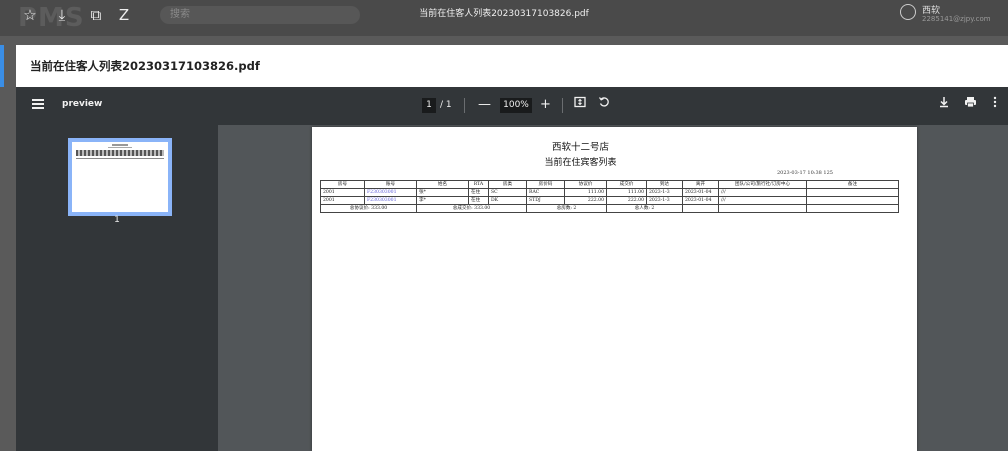 The height and width of the screenshot is (451, 1008). What do you see at coordinates (585, 184) in the screenshot?
I see `column-header: 协议价` at bounding box center [585, 184].